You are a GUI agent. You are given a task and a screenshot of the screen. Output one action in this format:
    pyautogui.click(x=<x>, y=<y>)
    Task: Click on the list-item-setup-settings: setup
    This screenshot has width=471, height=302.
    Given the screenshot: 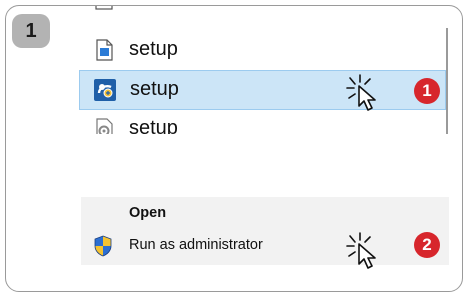 What is the action you would take?
    pyautogui.click(x=262, y=122)
    